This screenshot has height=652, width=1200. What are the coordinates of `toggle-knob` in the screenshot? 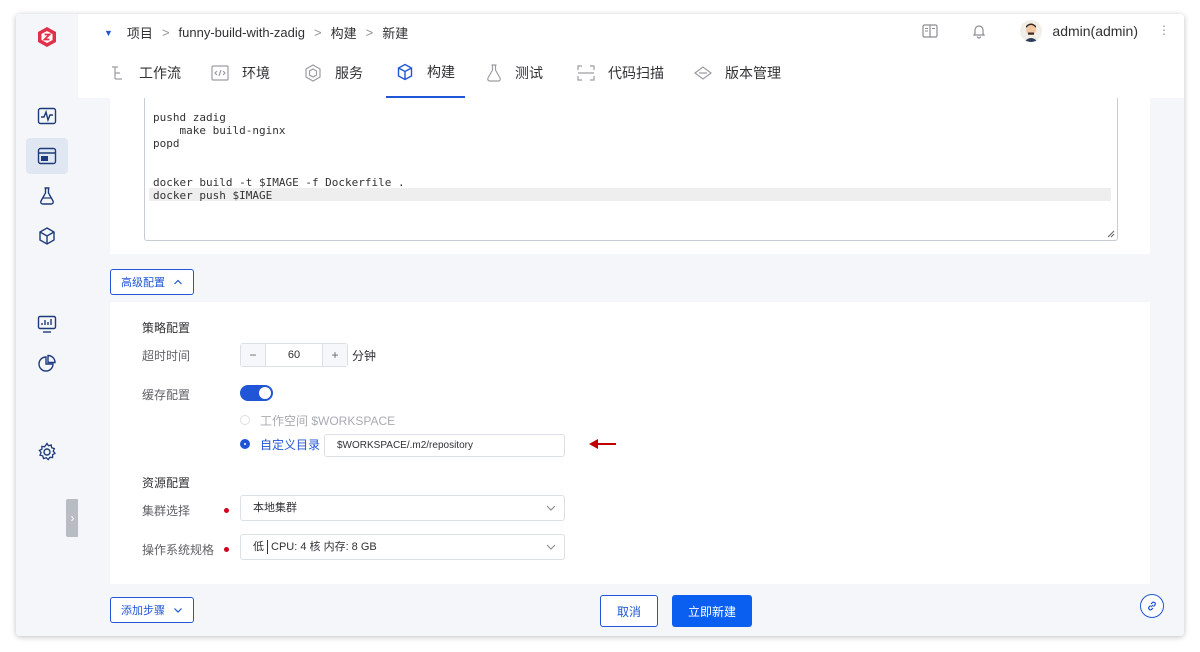 It's located at (265, 393).